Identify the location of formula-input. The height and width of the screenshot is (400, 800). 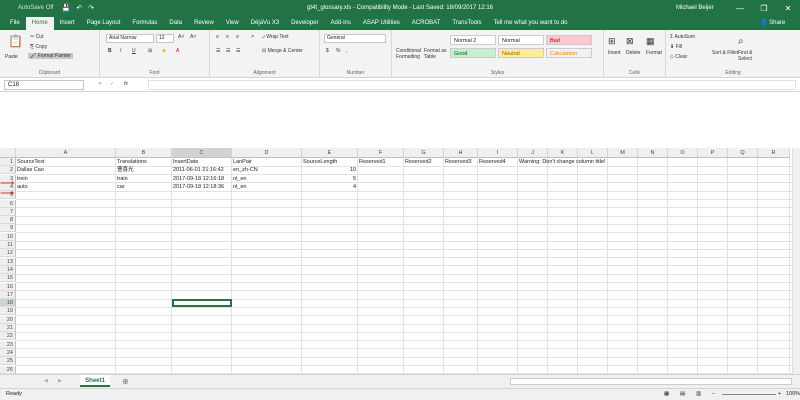
(472, 85).